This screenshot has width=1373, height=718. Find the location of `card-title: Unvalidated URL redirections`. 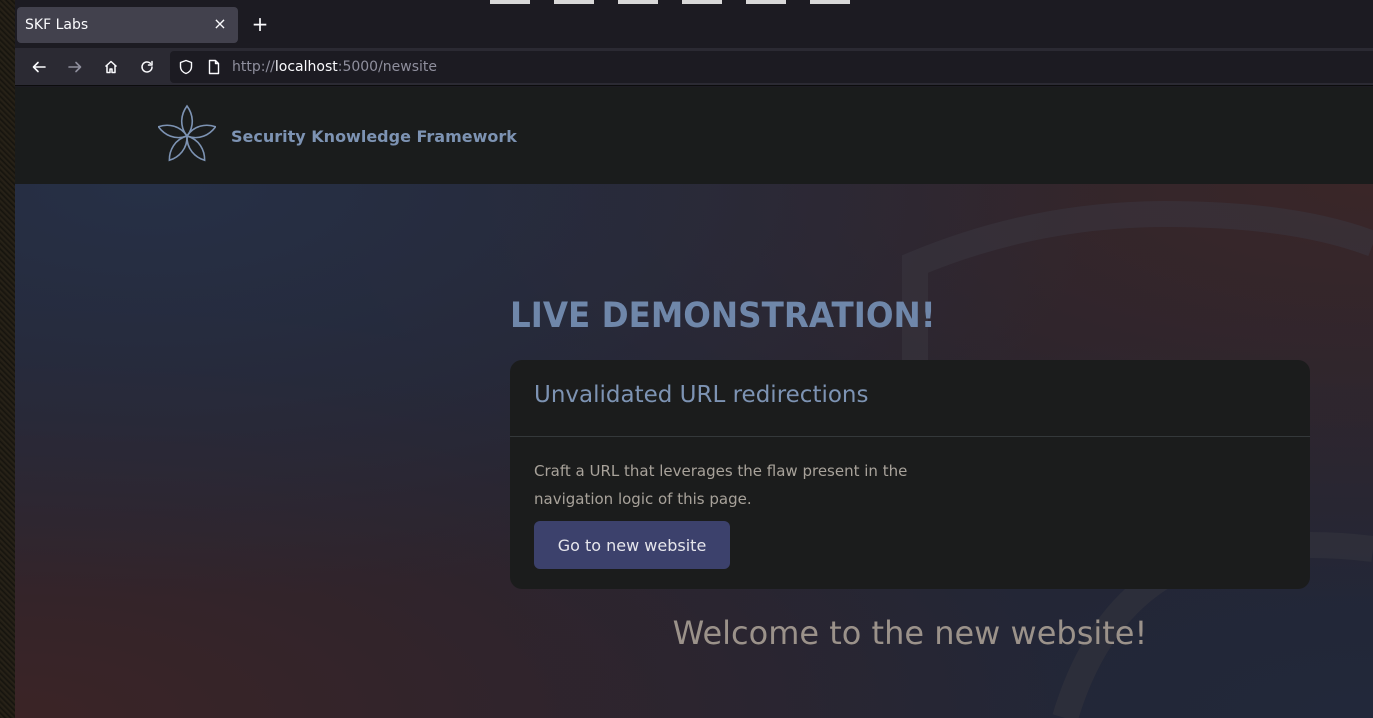

card-title: Unvalidated URL redirections is located at coordinates (701, 395).